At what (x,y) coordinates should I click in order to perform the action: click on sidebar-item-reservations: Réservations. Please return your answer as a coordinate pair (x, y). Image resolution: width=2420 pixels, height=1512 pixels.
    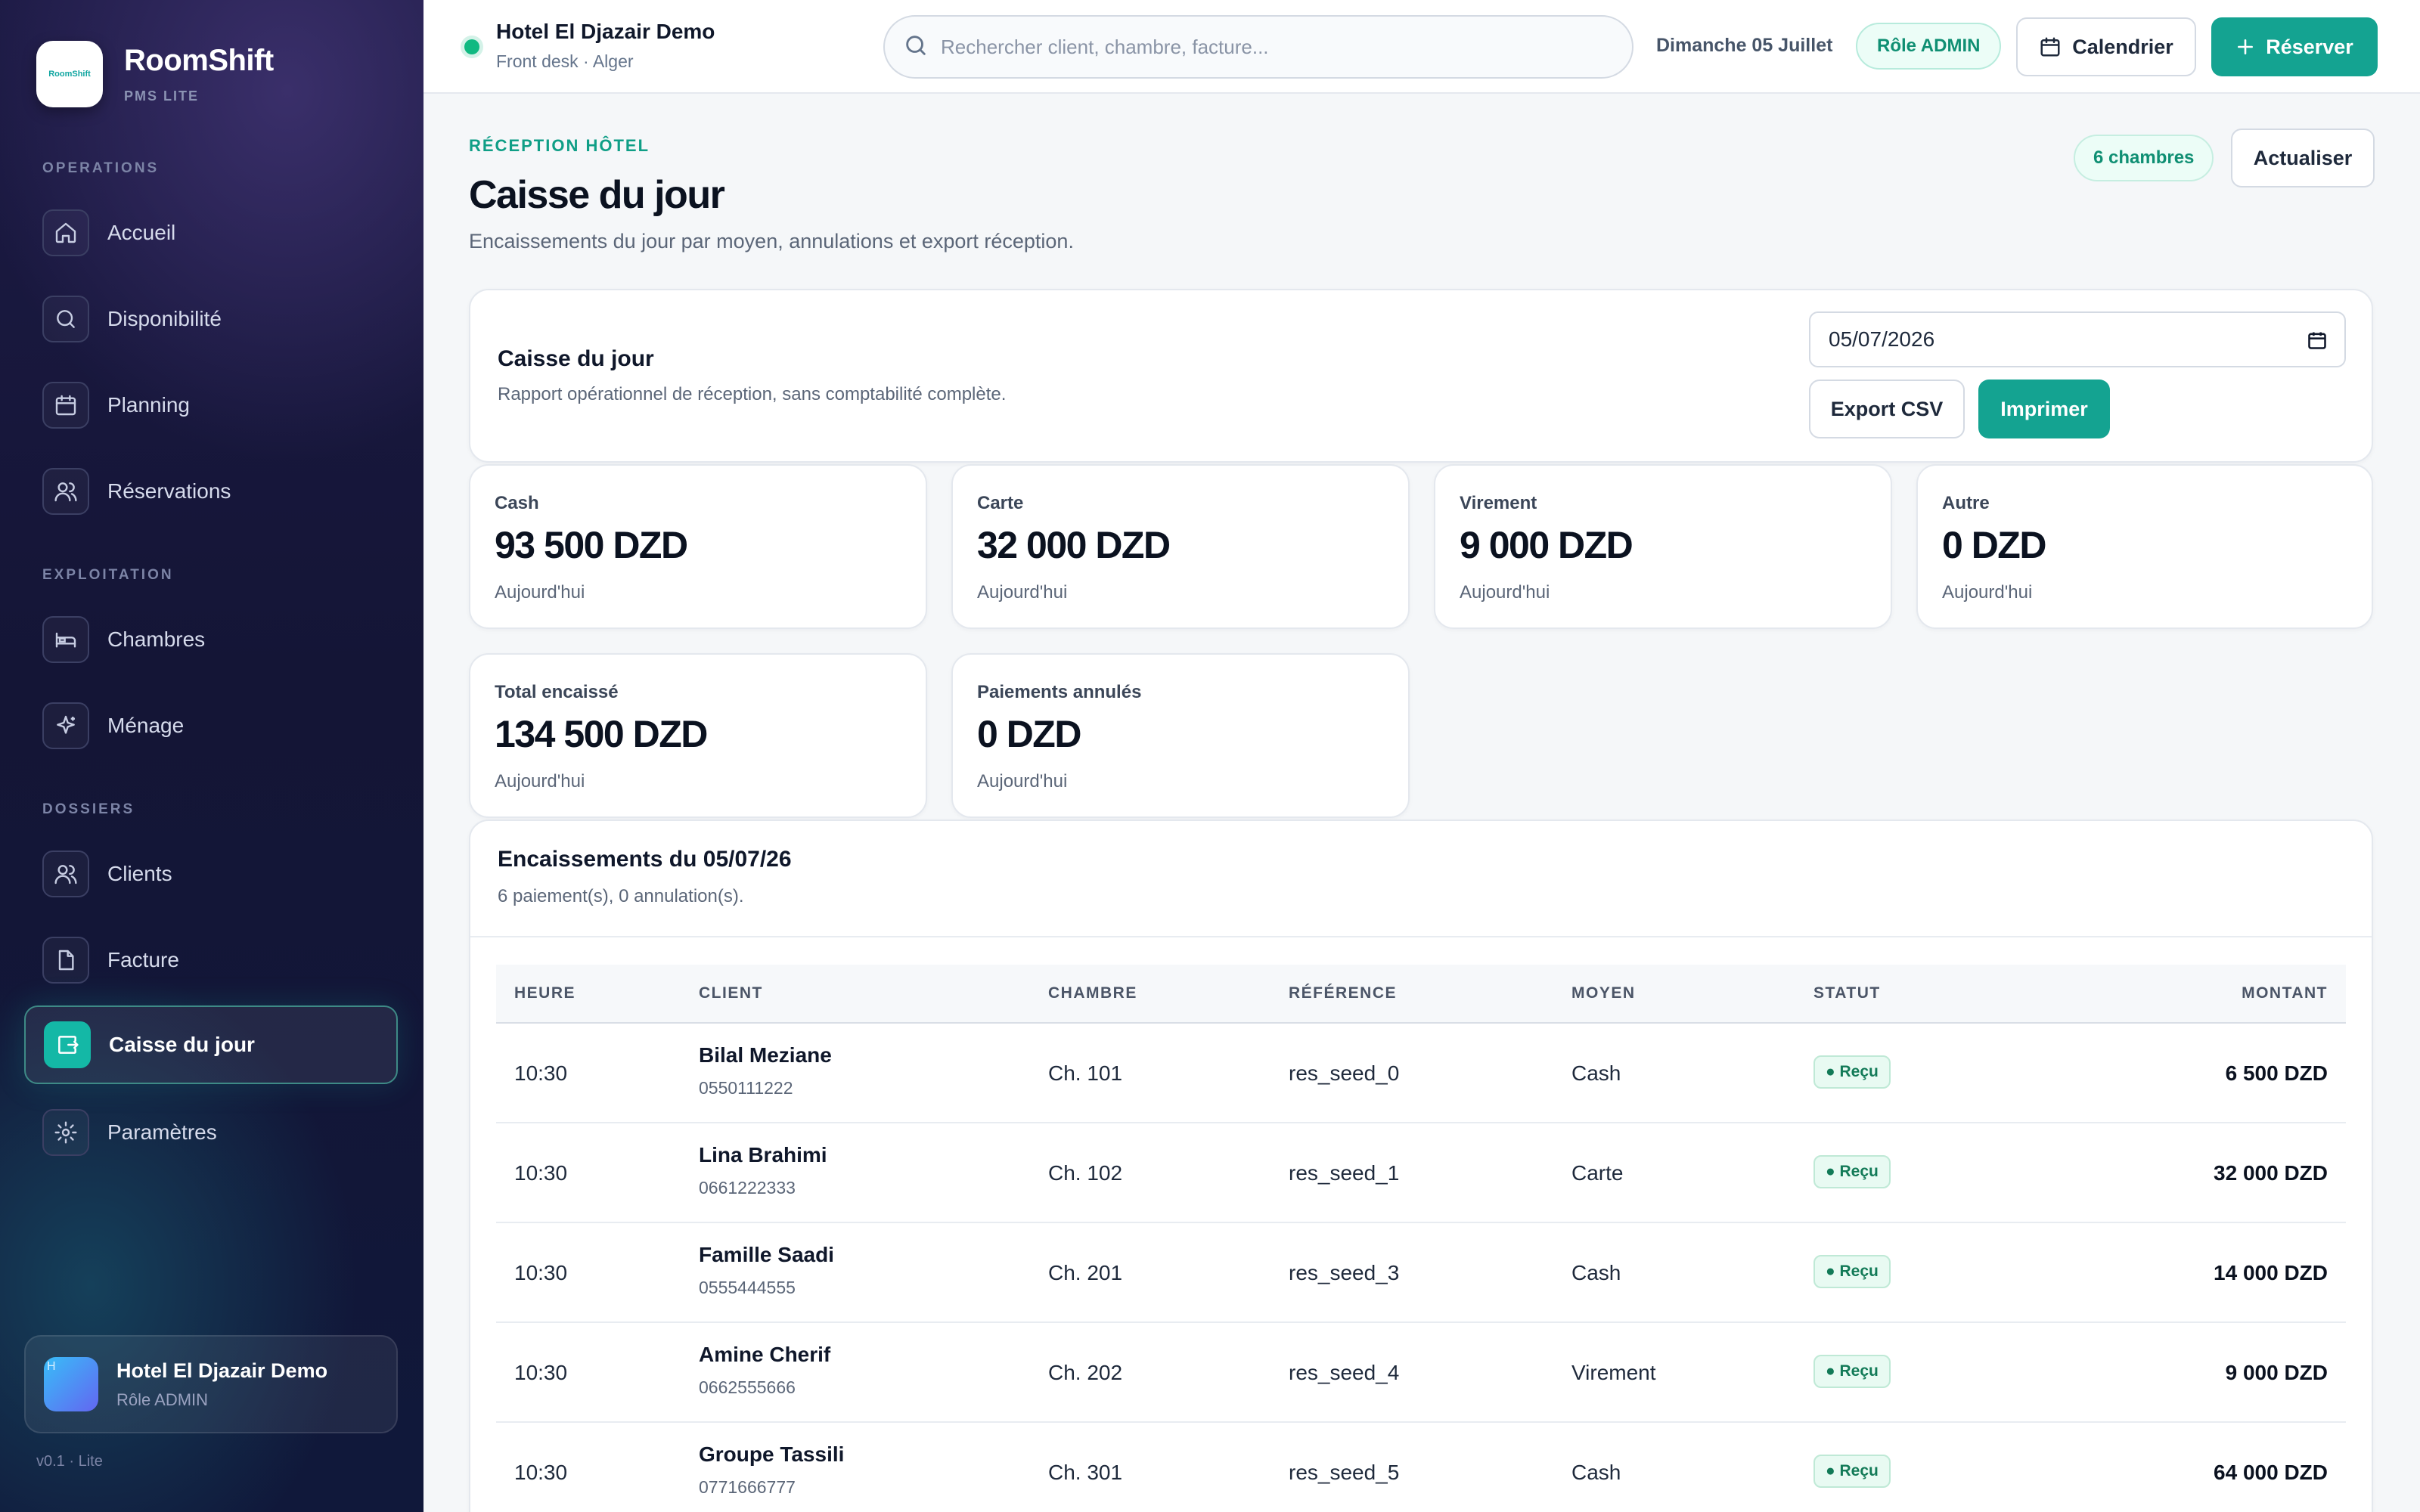
    Looking at the image, I should click on (211, 491).